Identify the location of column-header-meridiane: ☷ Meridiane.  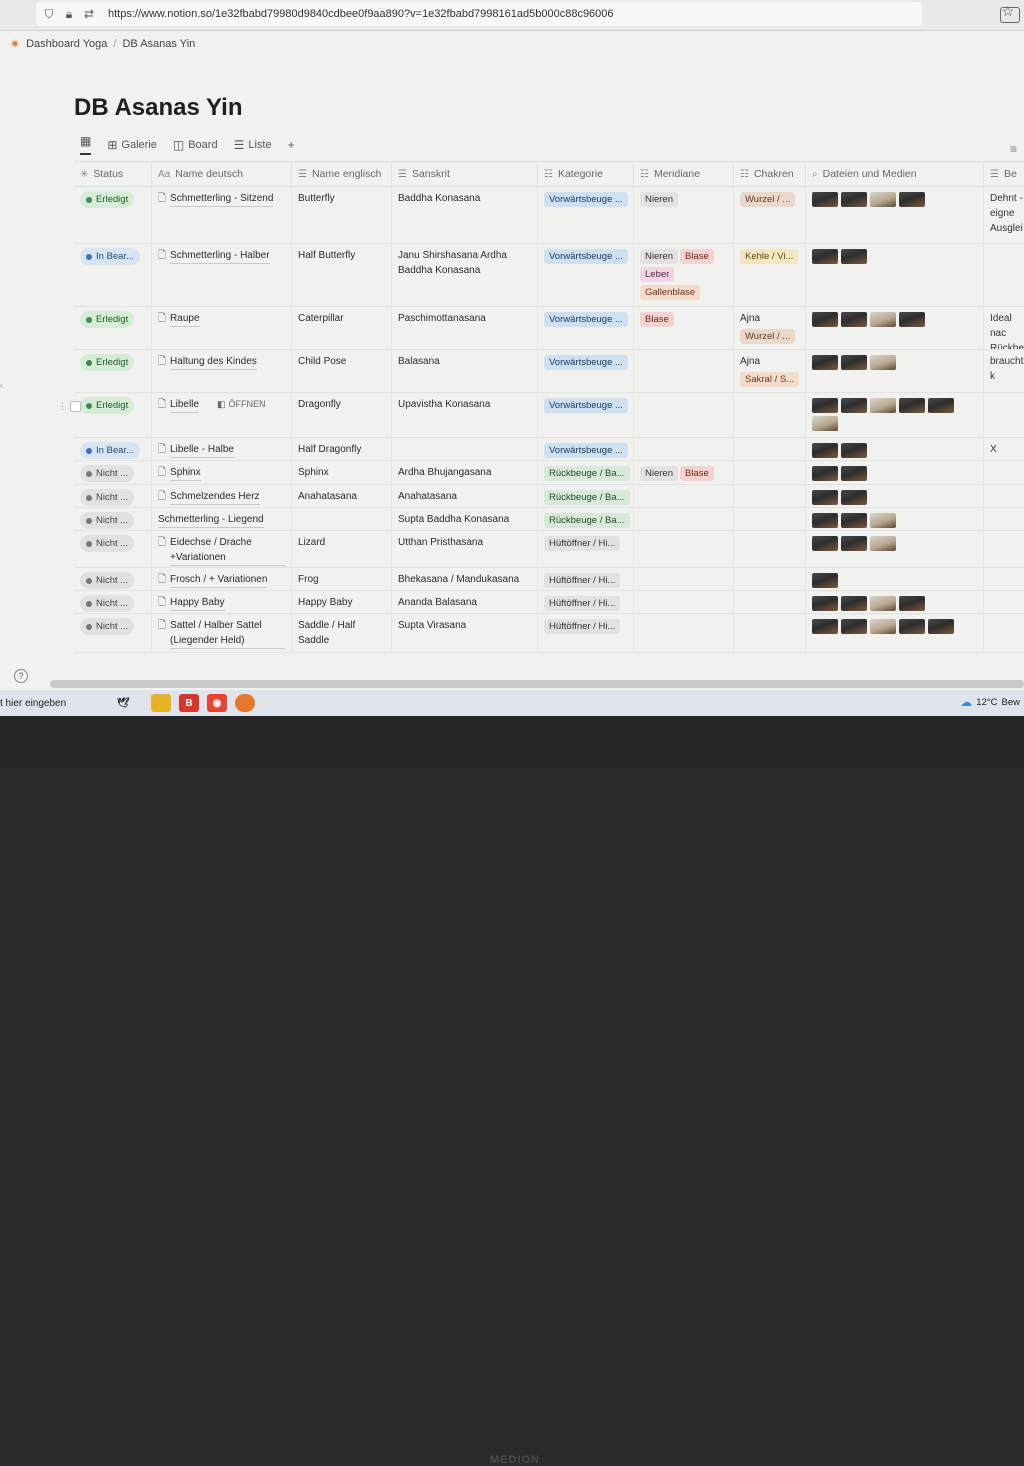
(684, 174).